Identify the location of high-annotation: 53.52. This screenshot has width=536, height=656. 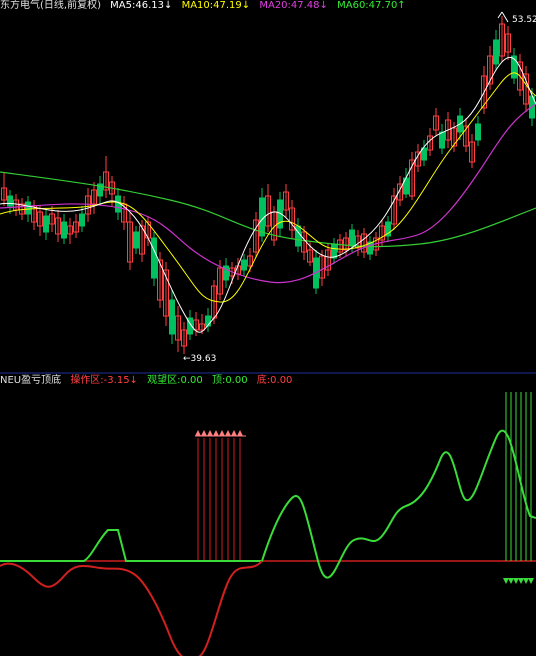
(516, 18).